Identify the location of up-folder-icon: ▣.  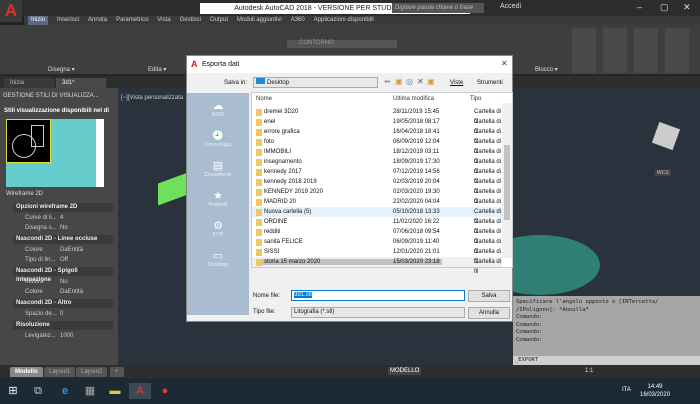
(399, 81).